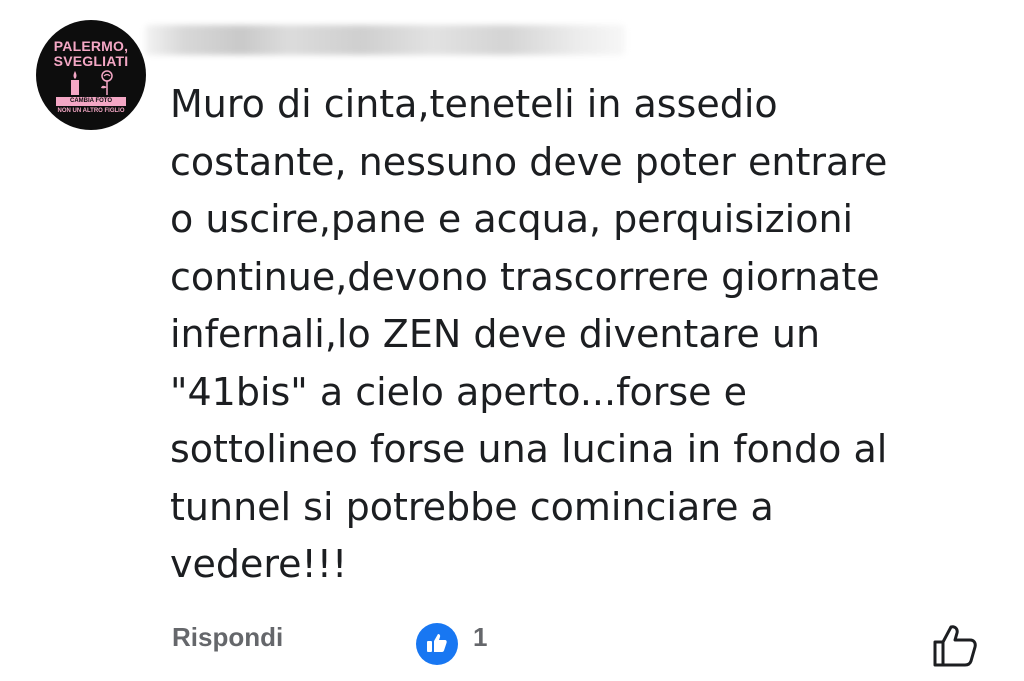 This screenshot has height=681, width=1024. What do you see at coordinates (75, 83) in the screenshot?
I see `candle-icon` at bounding box center [75, 83].